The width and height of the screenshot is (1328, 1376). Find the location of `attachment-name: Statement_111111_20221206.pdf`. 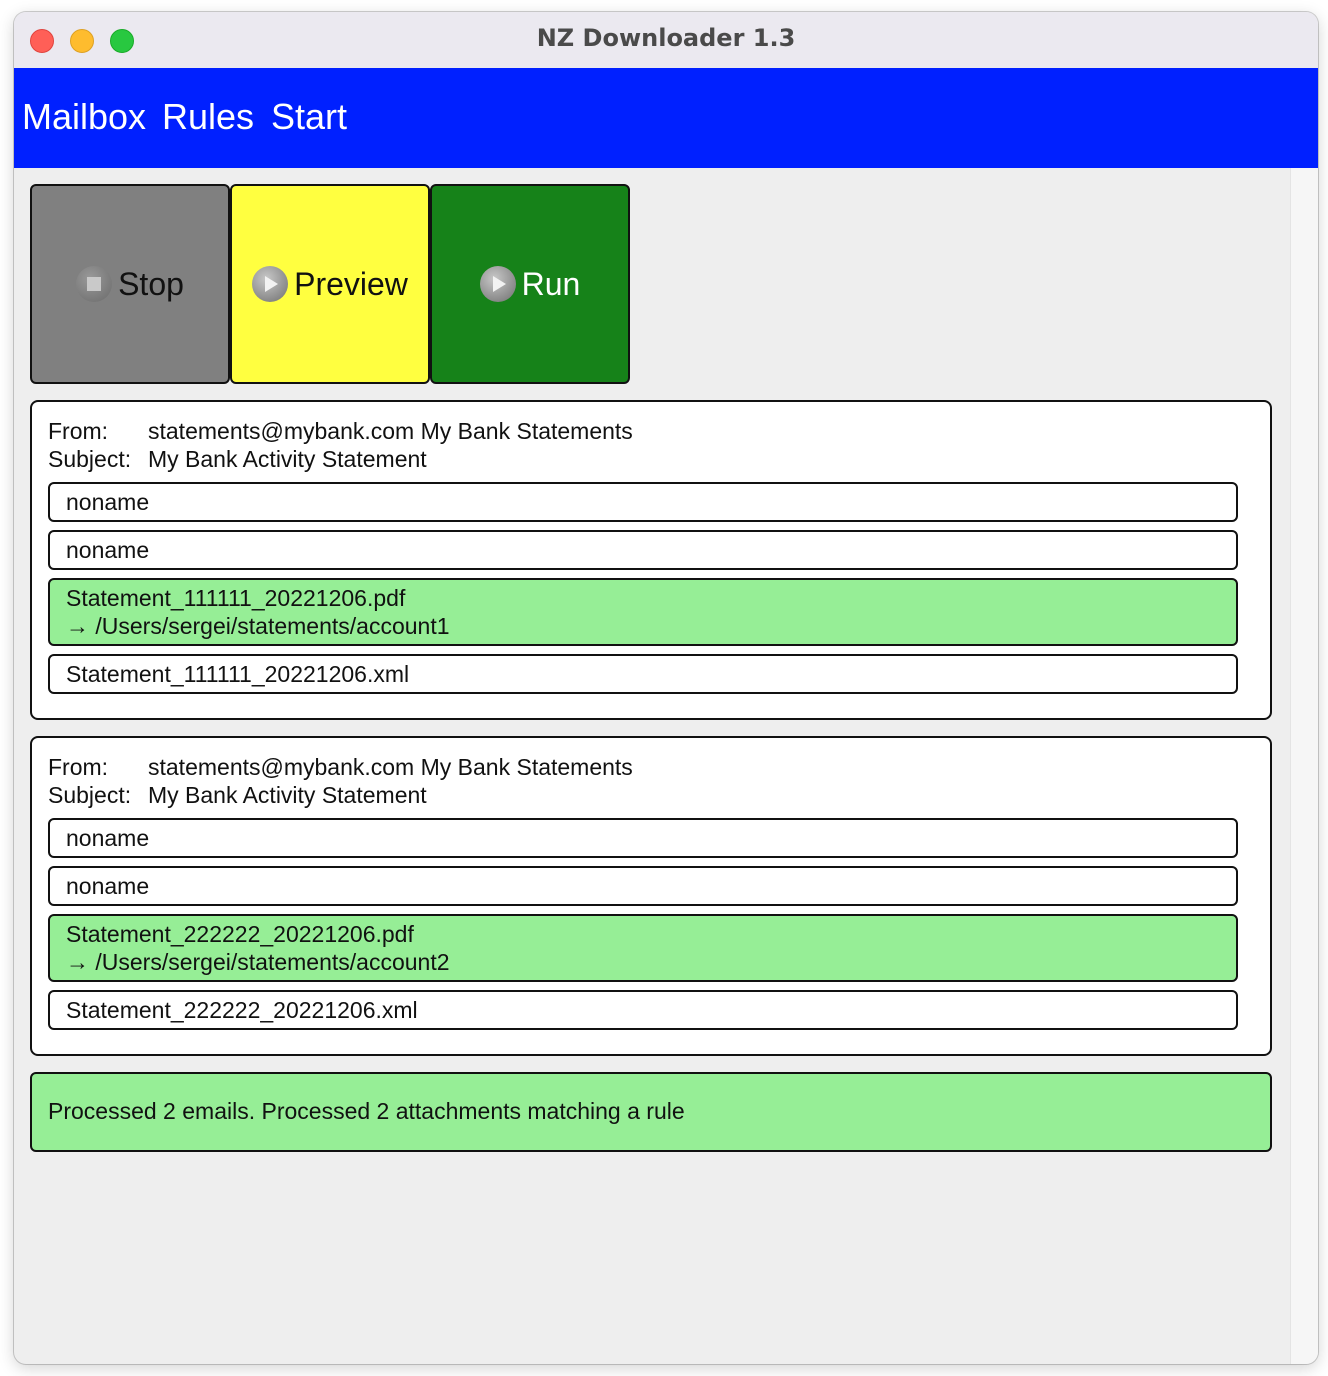

attachment-name: Statement_111111_20221206.pdf is located at coordinates (236, 598).